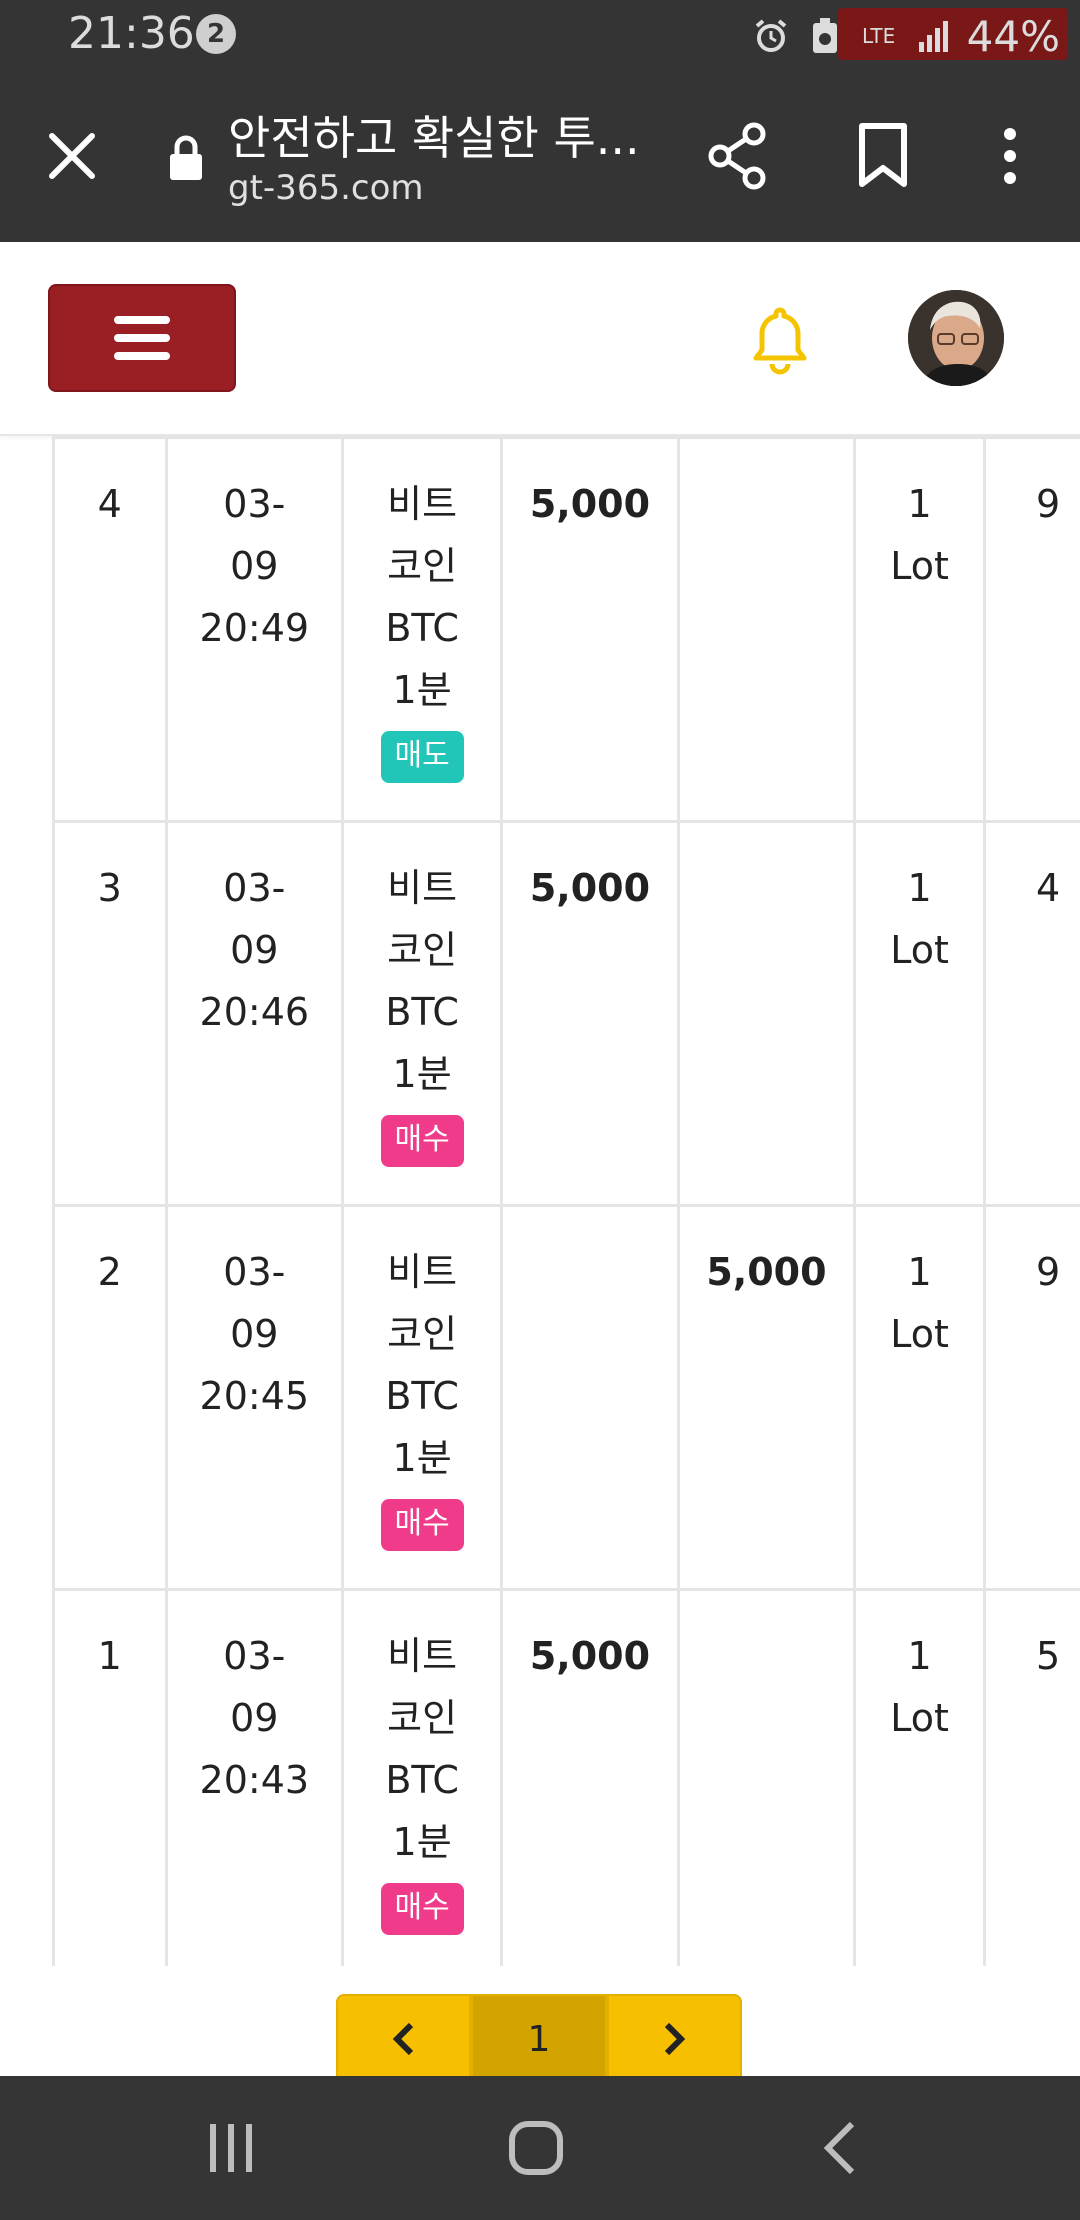 The height and width of the screenshot is (2220, 1080). I want to click on share-icon, so click(738, 156).